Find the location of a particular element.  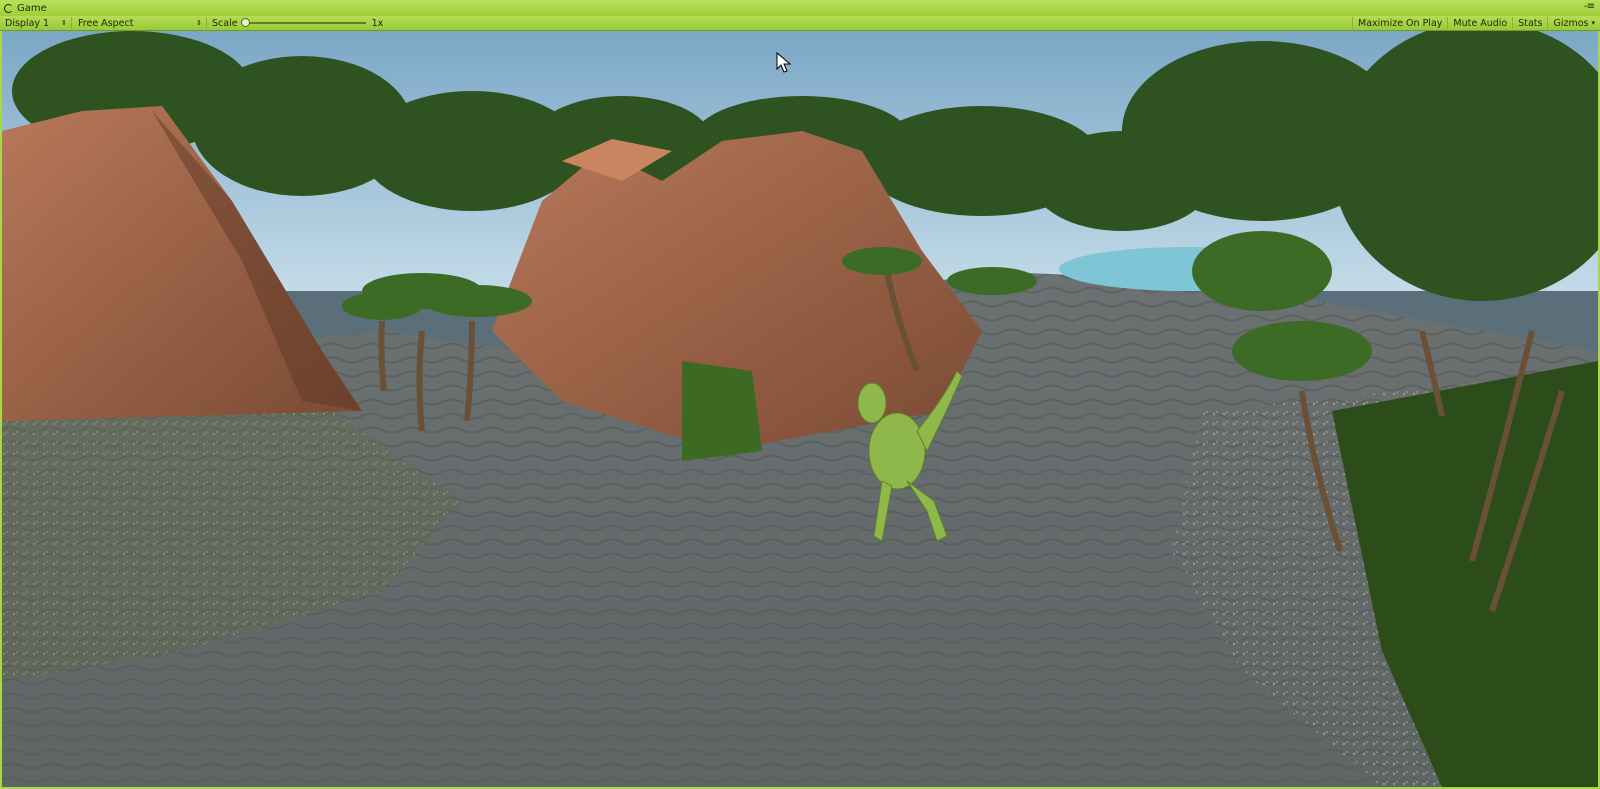

aspect-dropdown: Free Aspect ⇕ is located at coordinates (141, 23).